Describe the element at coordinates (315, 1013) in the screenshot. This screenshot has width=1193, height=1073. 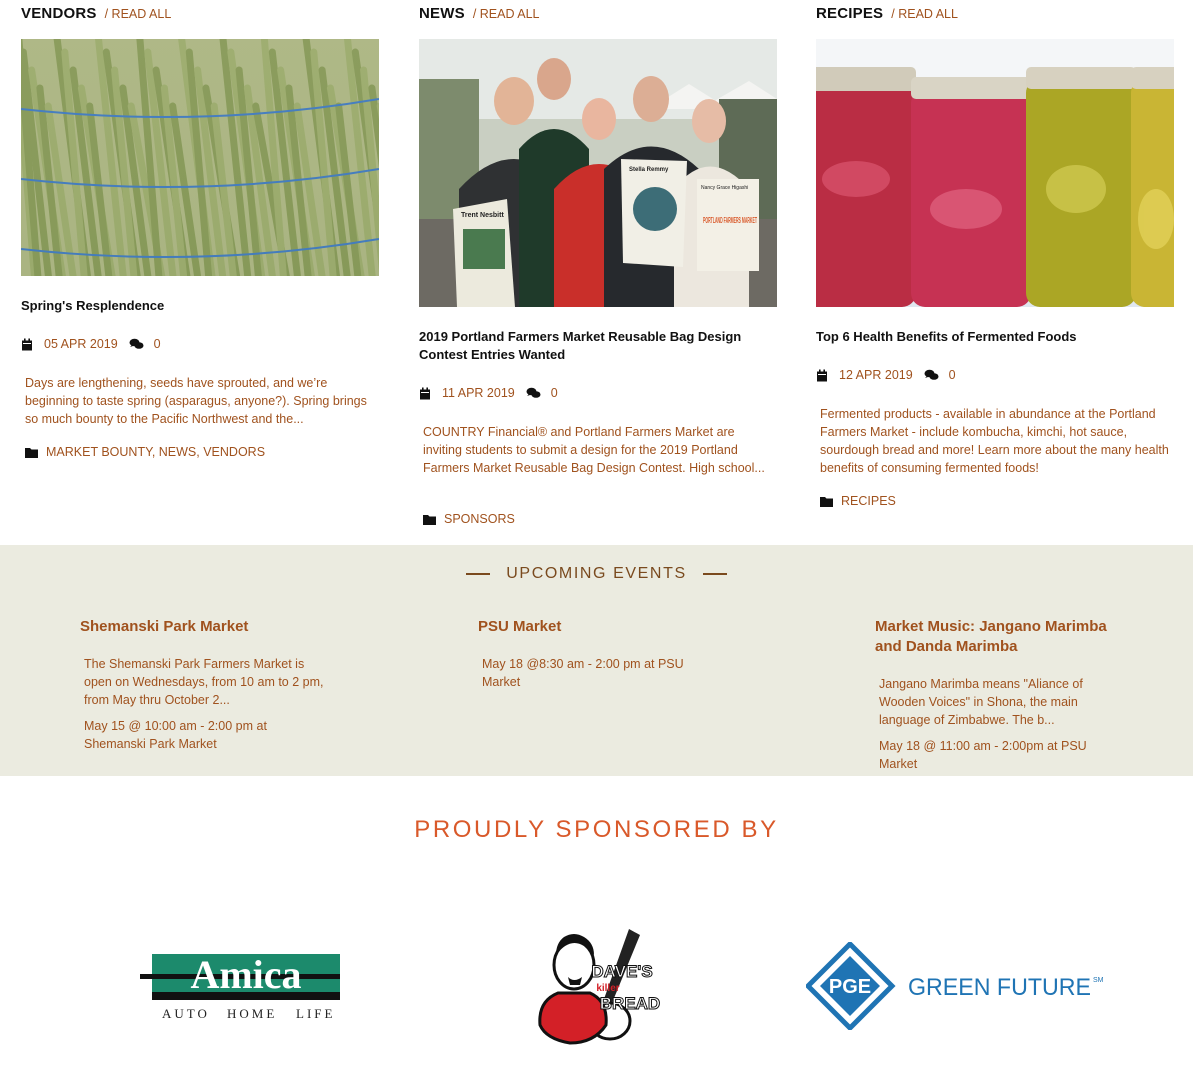
I see `amica-tagline-life: Life` at that location.